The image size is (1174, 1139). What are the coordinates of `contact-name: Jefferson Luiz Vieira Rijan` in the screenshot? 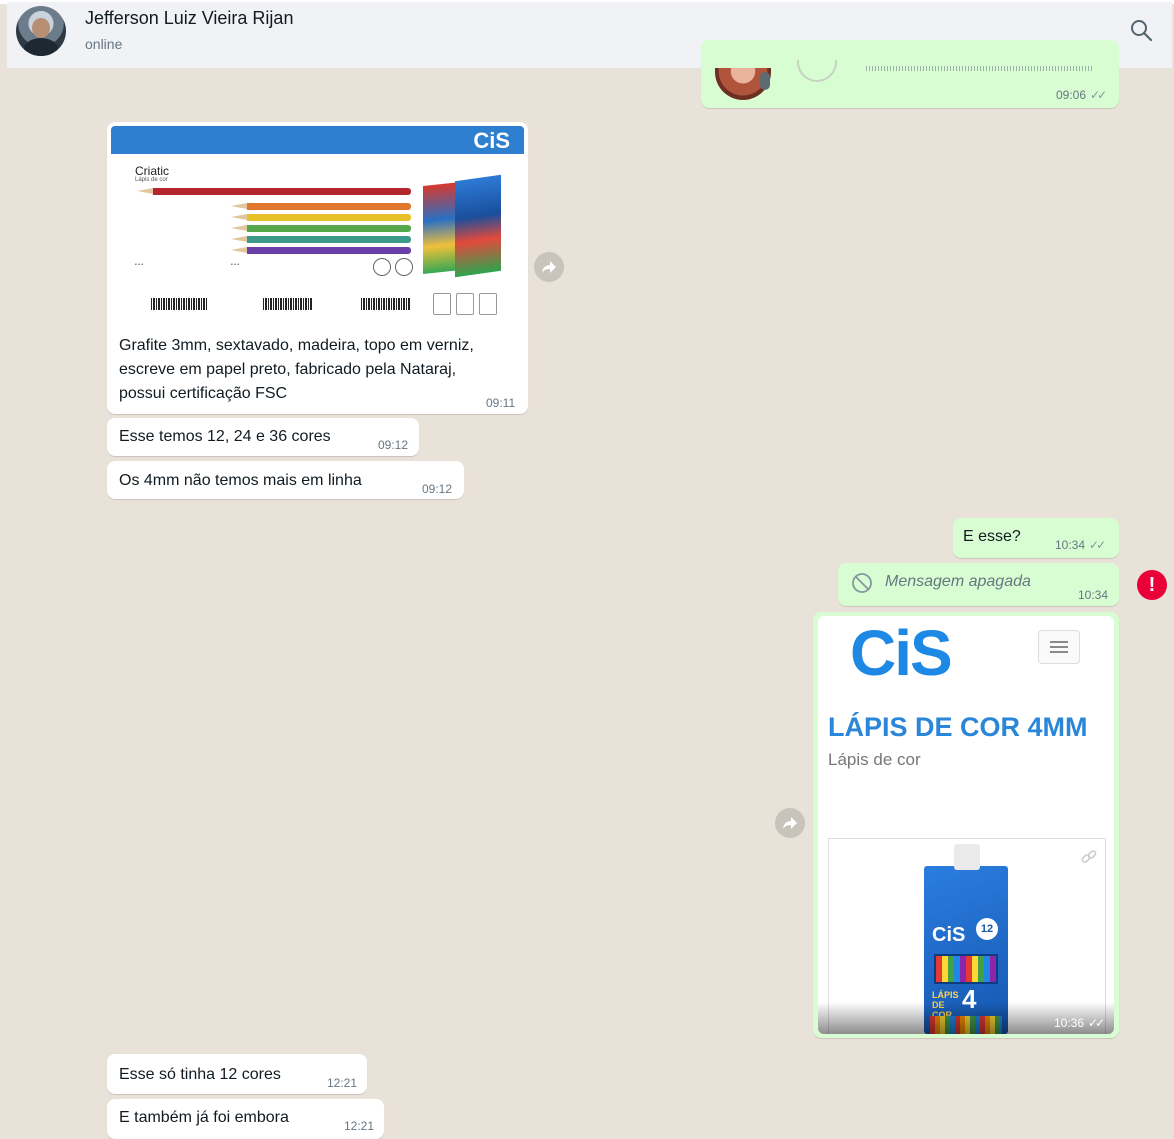 It's located at (189, 18).